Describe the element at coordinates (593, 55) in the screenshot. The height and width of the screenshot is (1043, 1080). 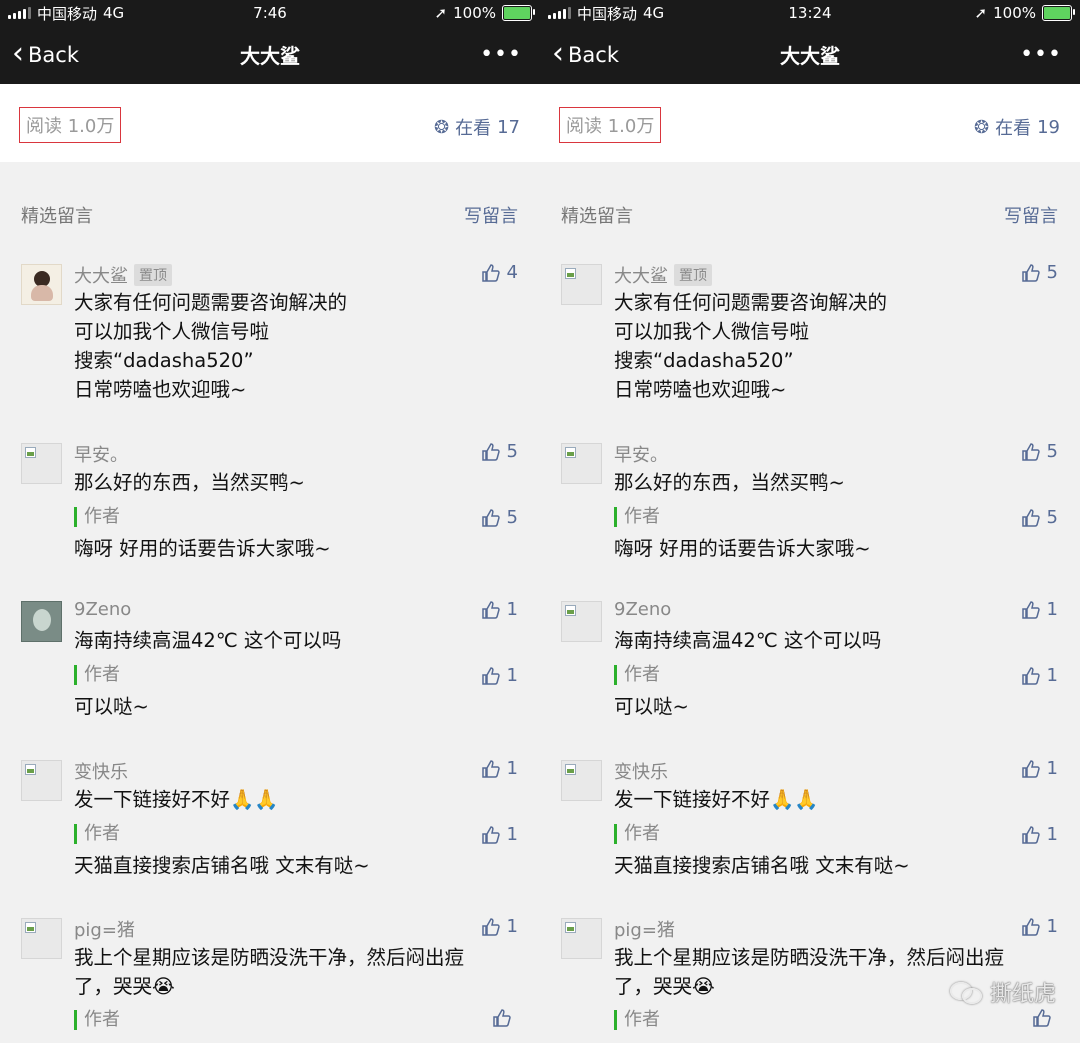
I see `back-label: Back` at that location.